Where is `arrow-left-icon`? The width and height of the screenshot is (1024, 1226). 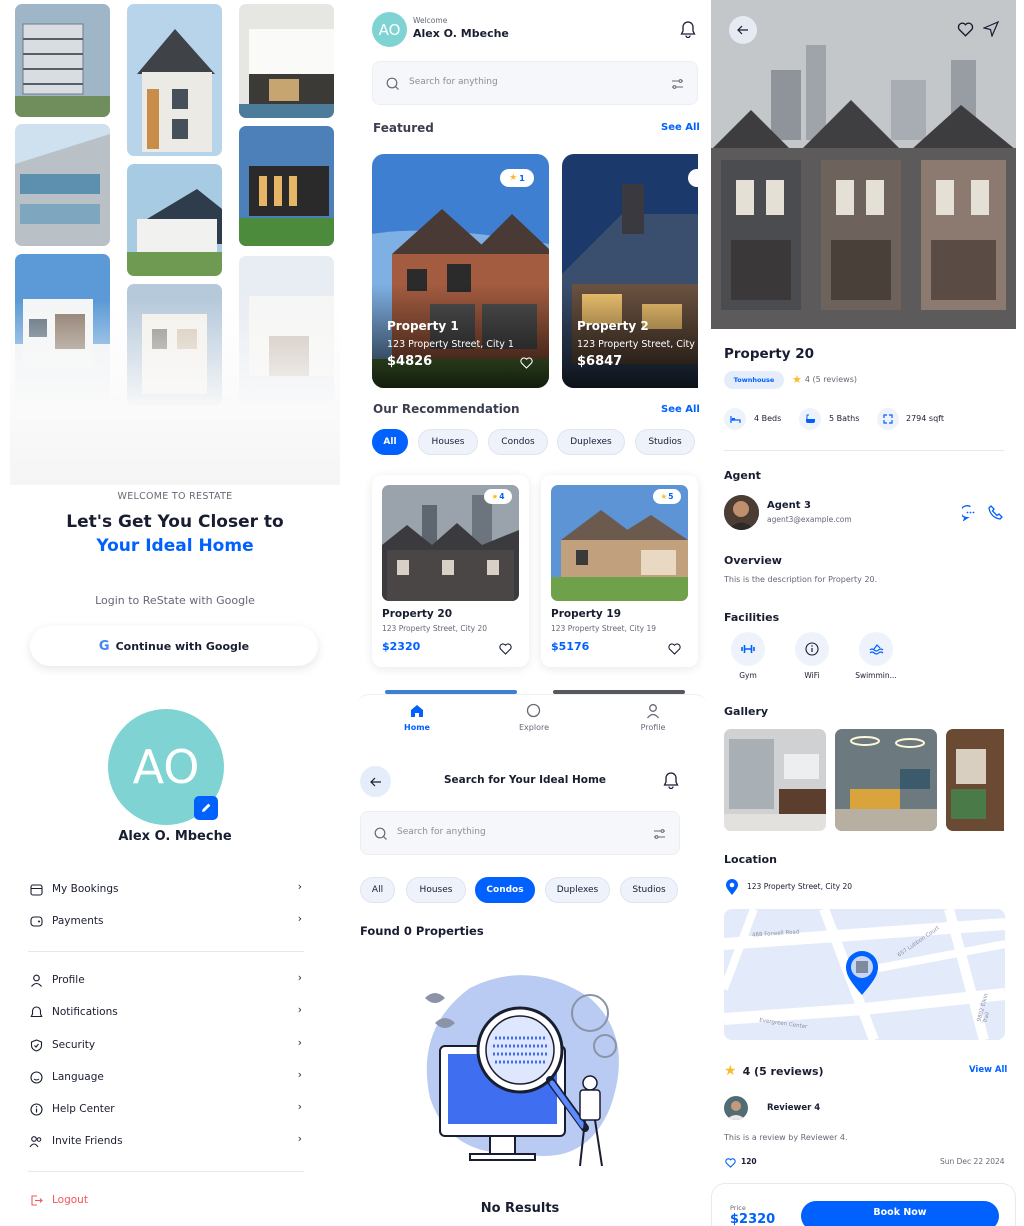 arrow-left-icon is located at coordinates (742, 30).